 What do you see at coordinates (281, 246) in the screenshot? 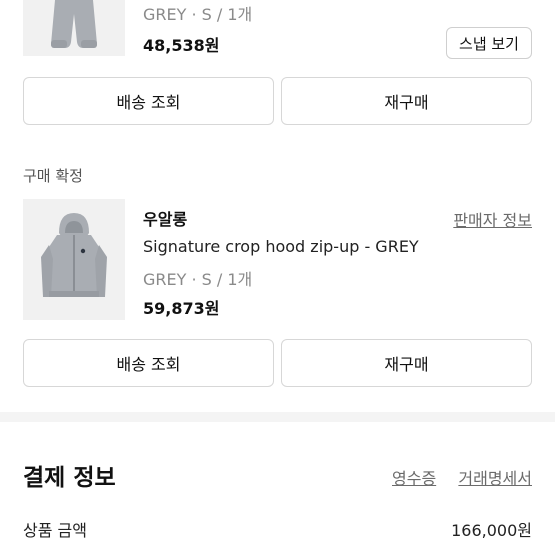
I see `product-name: Signature crop hood zip-up - GREY` at bounding box center [281, 246].